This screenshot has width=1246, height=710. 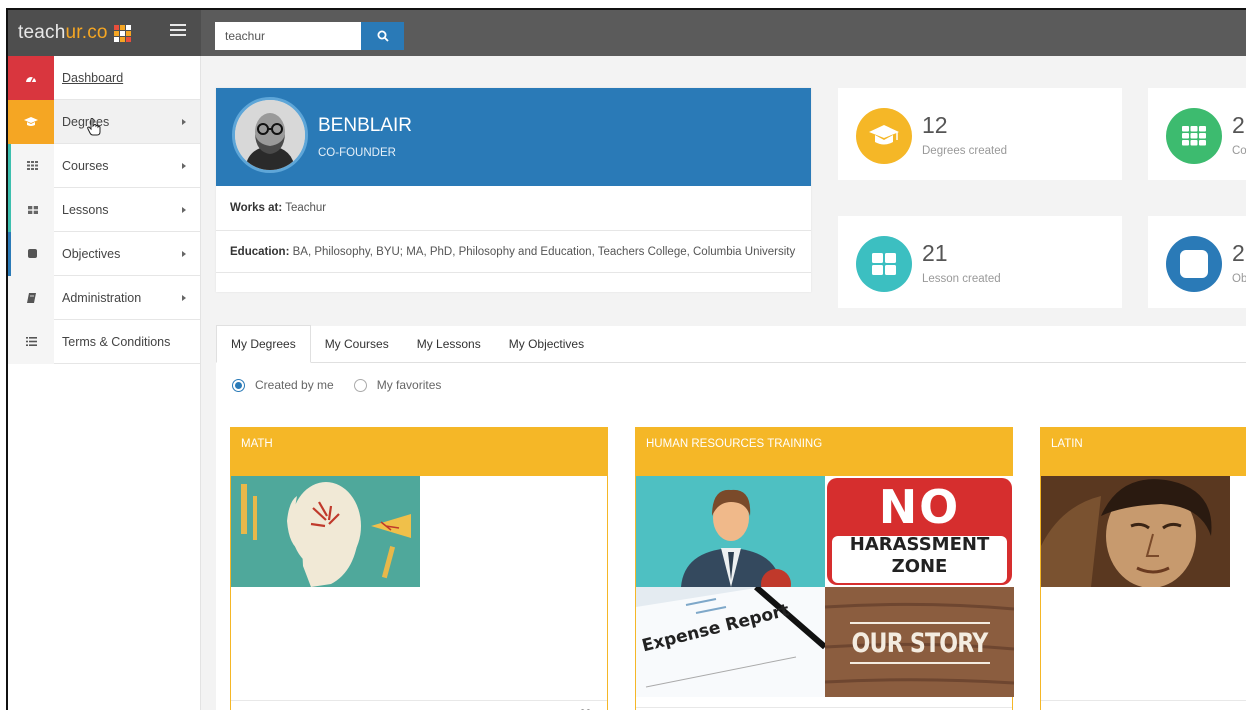 What do you see at coordinates (980, 134) in the screenshot?
I see `stat-card-degrees: 12 Degrees created` at bounding box center [980, 134].